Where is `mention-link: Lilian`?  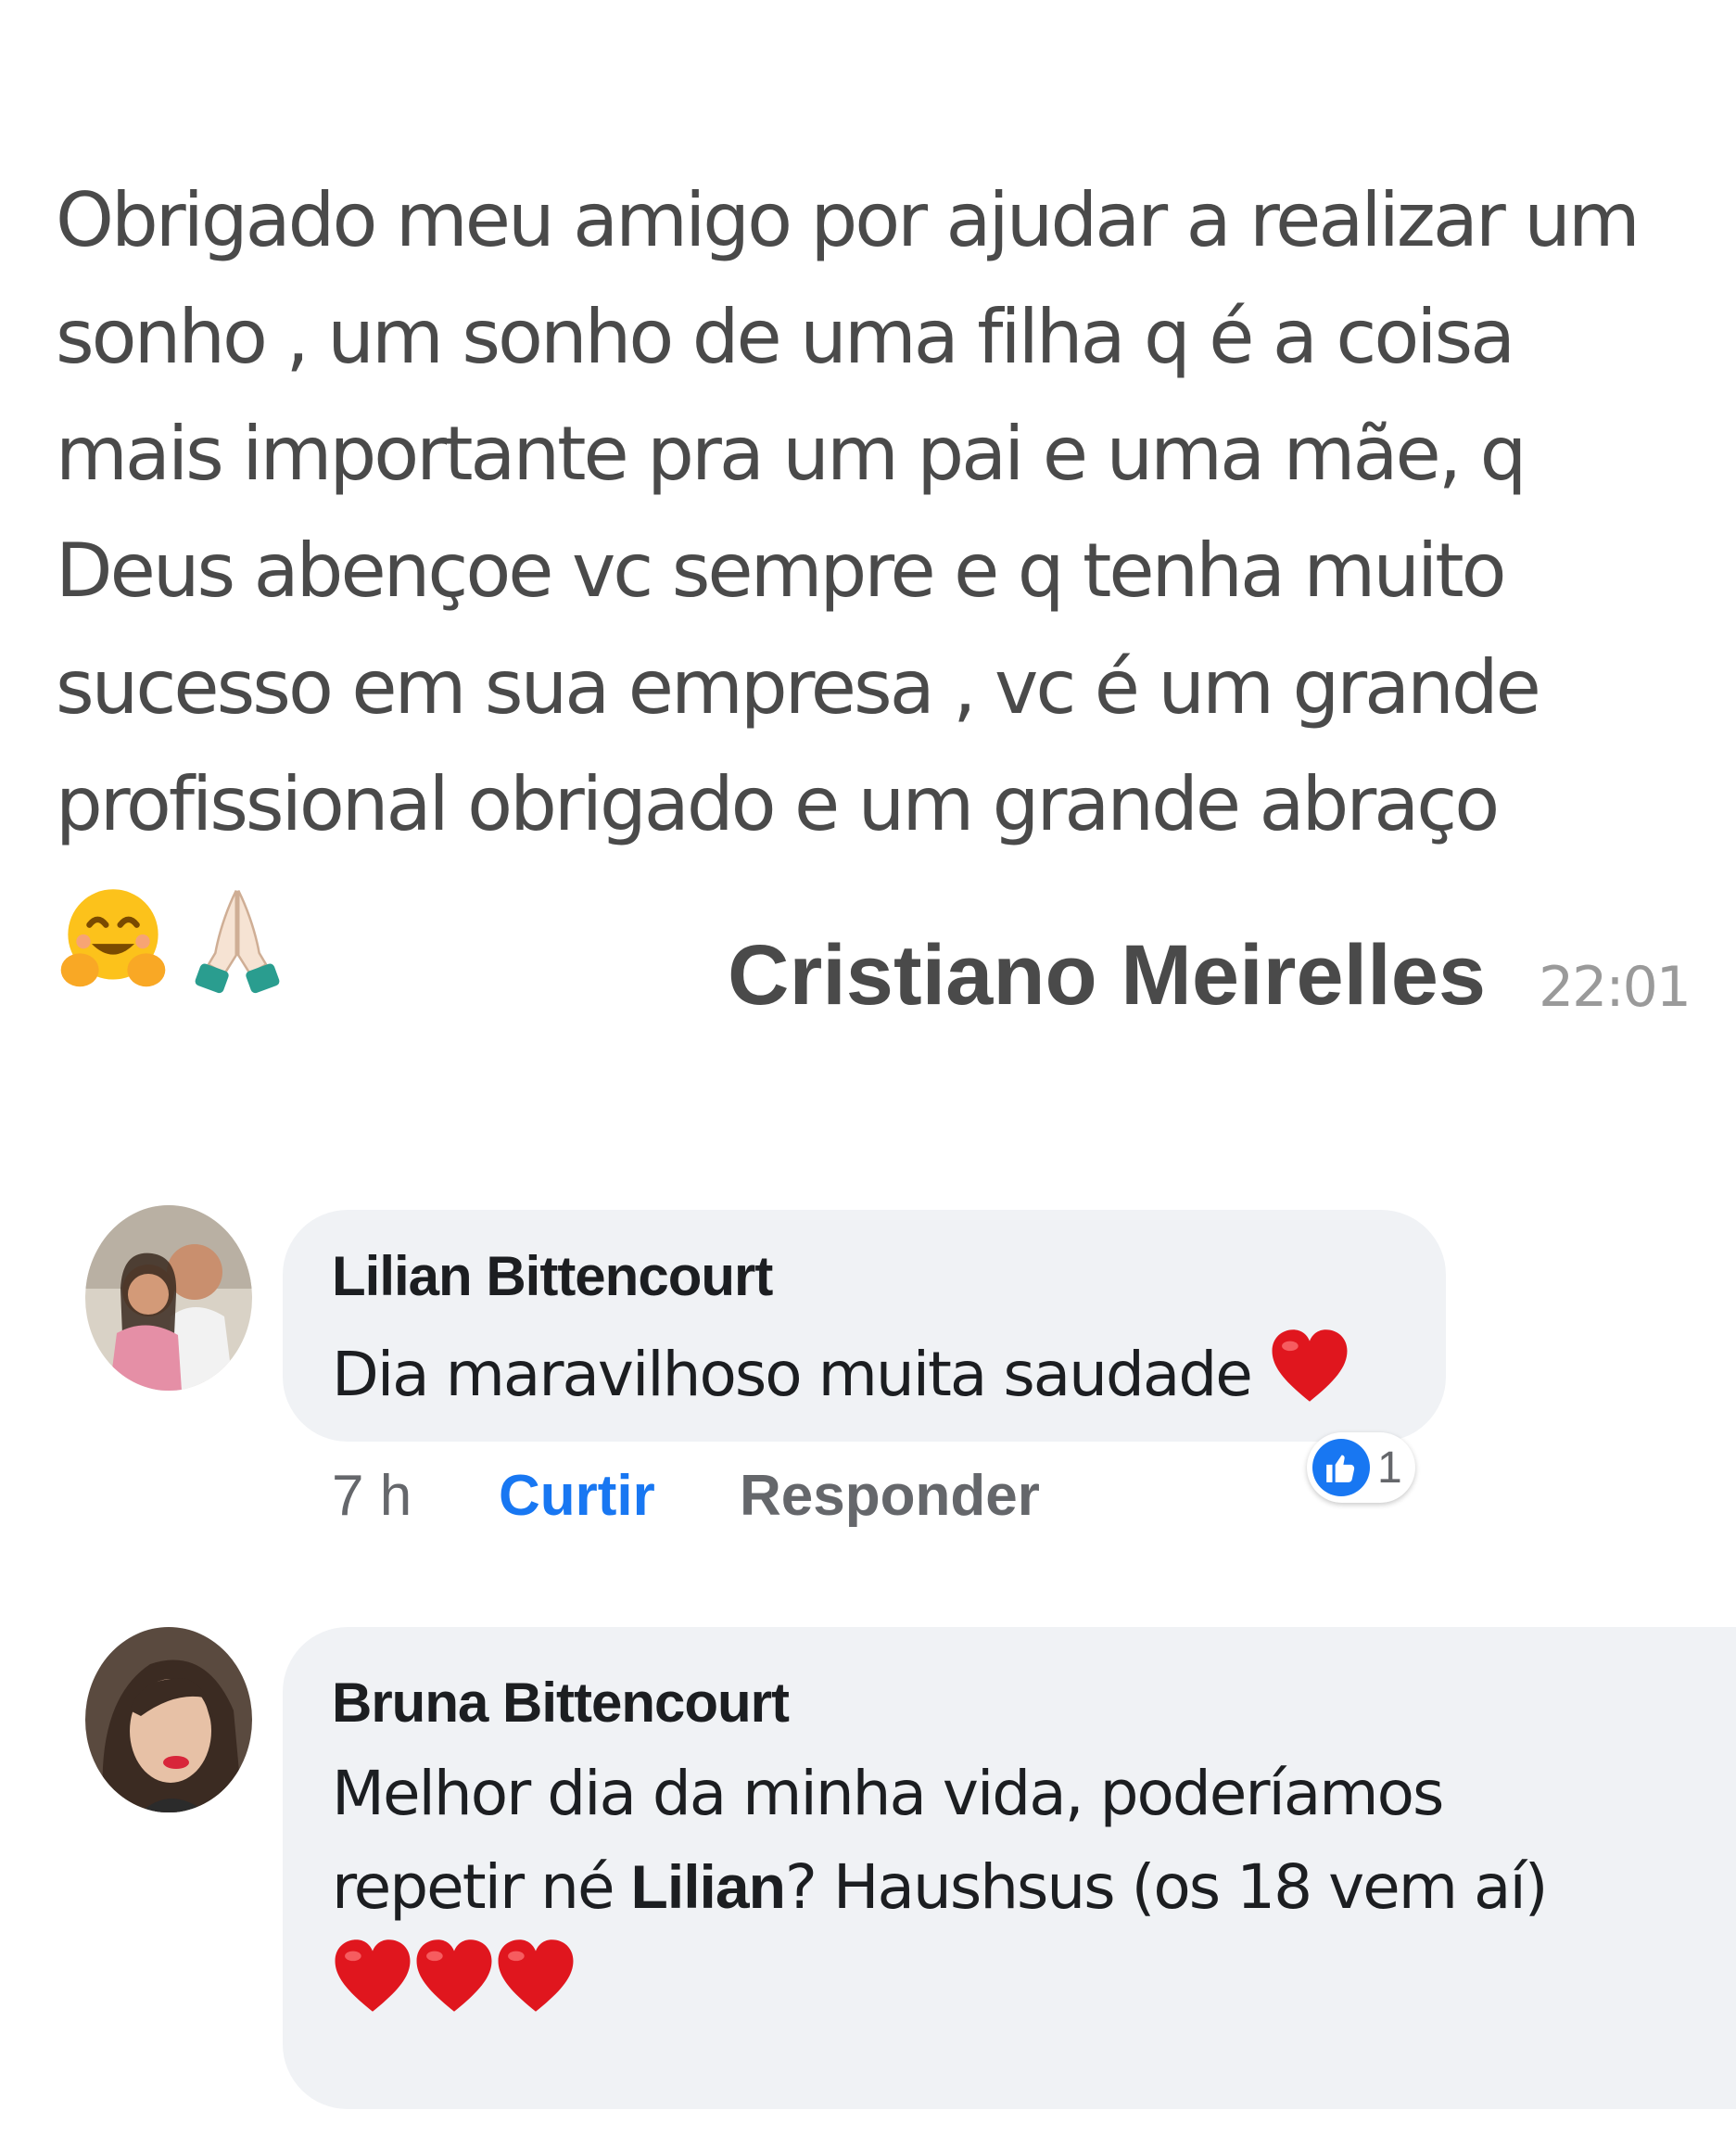
mention-link: Lilian is located at coordinates (708, 1886).